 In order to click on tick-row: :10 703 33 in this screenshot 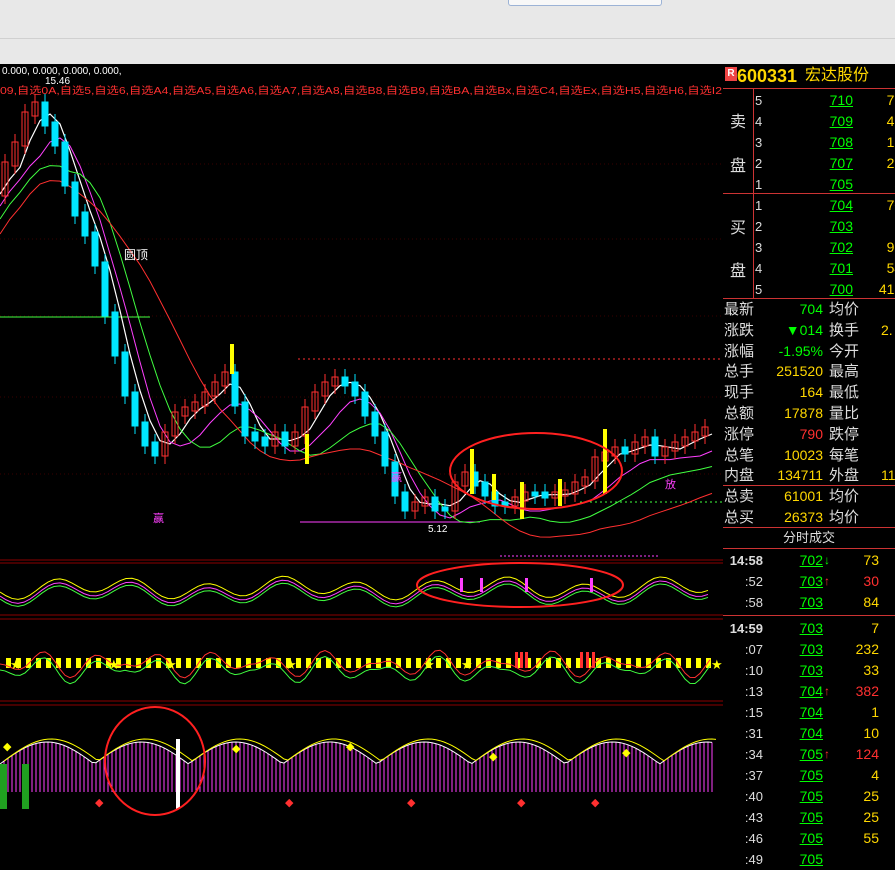, I will do `click(809, 670)`.